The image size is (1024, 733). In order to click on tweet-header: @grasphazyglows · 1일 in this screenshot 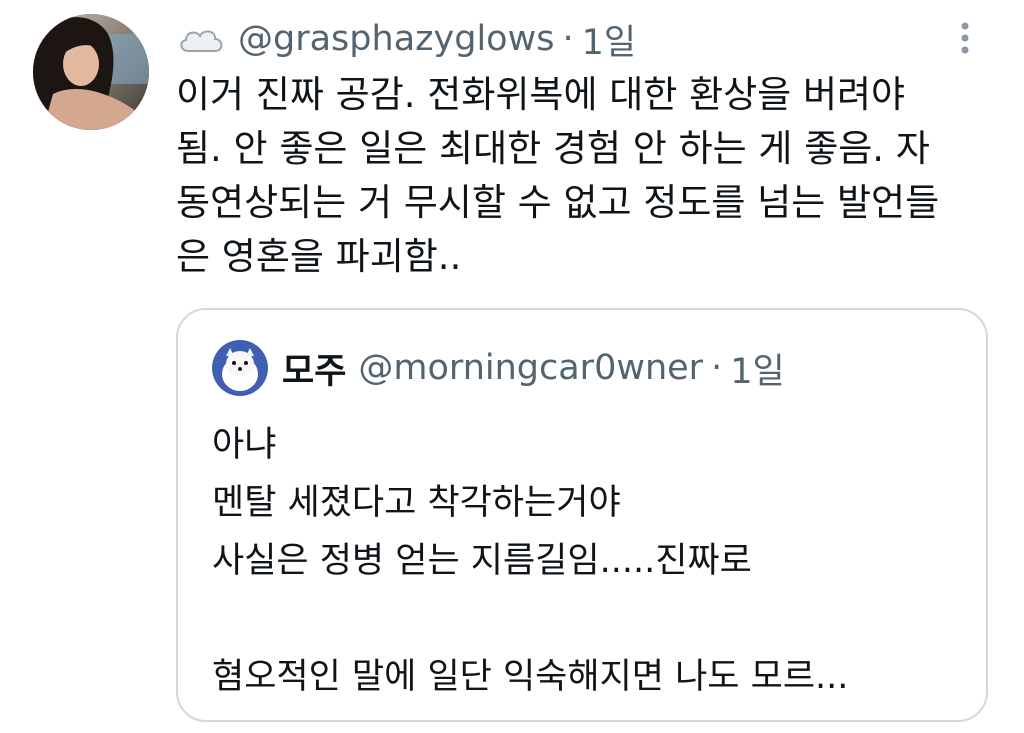, I will do `click(406, 39)`.